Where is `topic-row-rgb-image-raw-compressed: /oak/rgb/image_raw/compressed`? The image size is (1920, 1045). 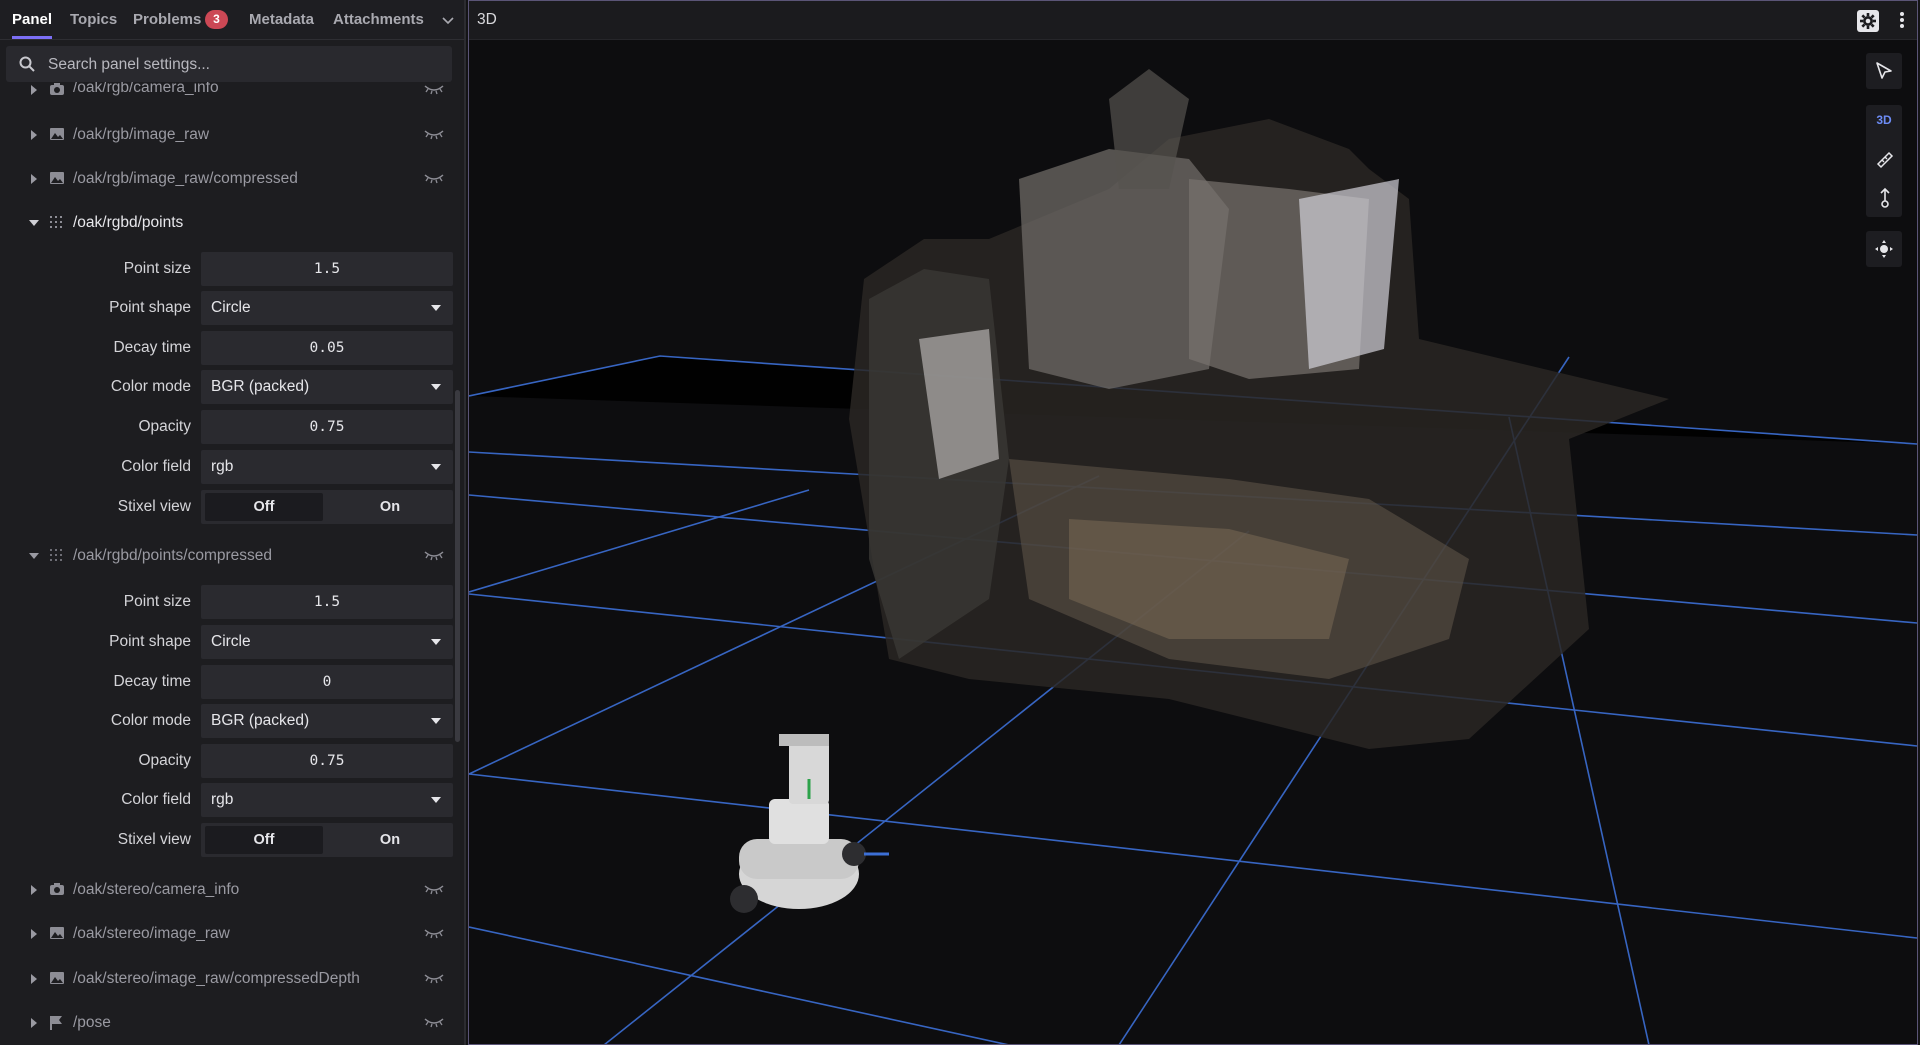 topic-row-rgb-image-raw-compressed: /oak/rgb/image_raw/compressed is located at coordinates (228, 179).